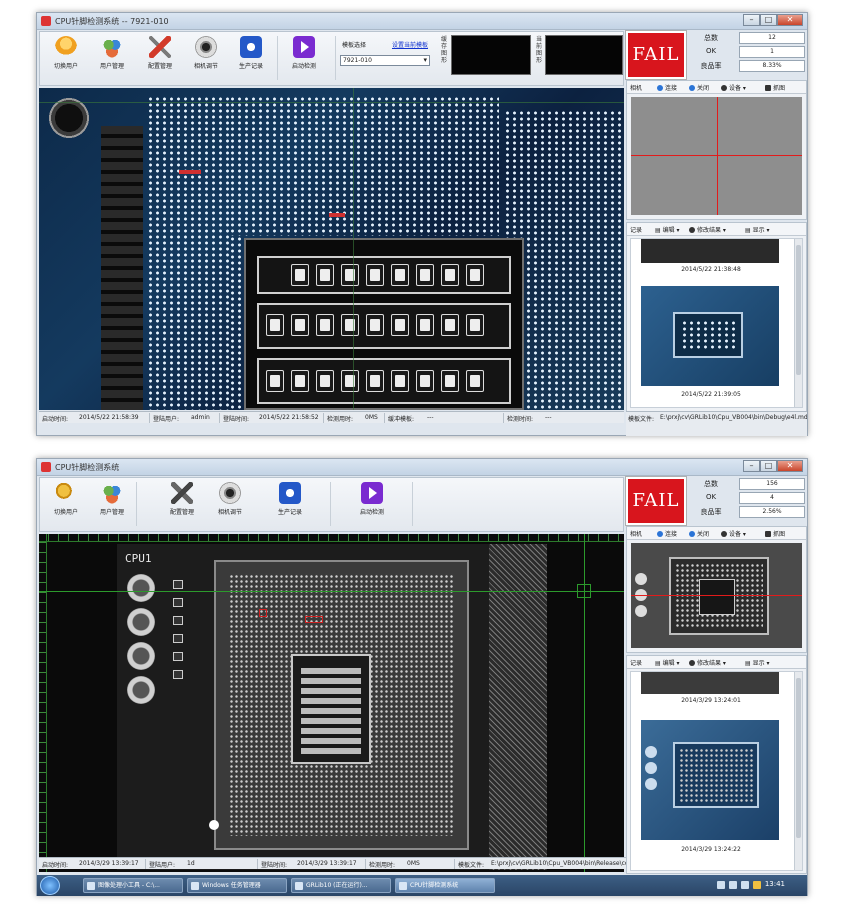 The image size is (850, 915). What do you see at coordinates (331, 504) in the screenshot?
I see `toolbar: 切换用户 用户管理 配置管理 相机调节 生产记录 启动检测` at bounding box center [331, 504].